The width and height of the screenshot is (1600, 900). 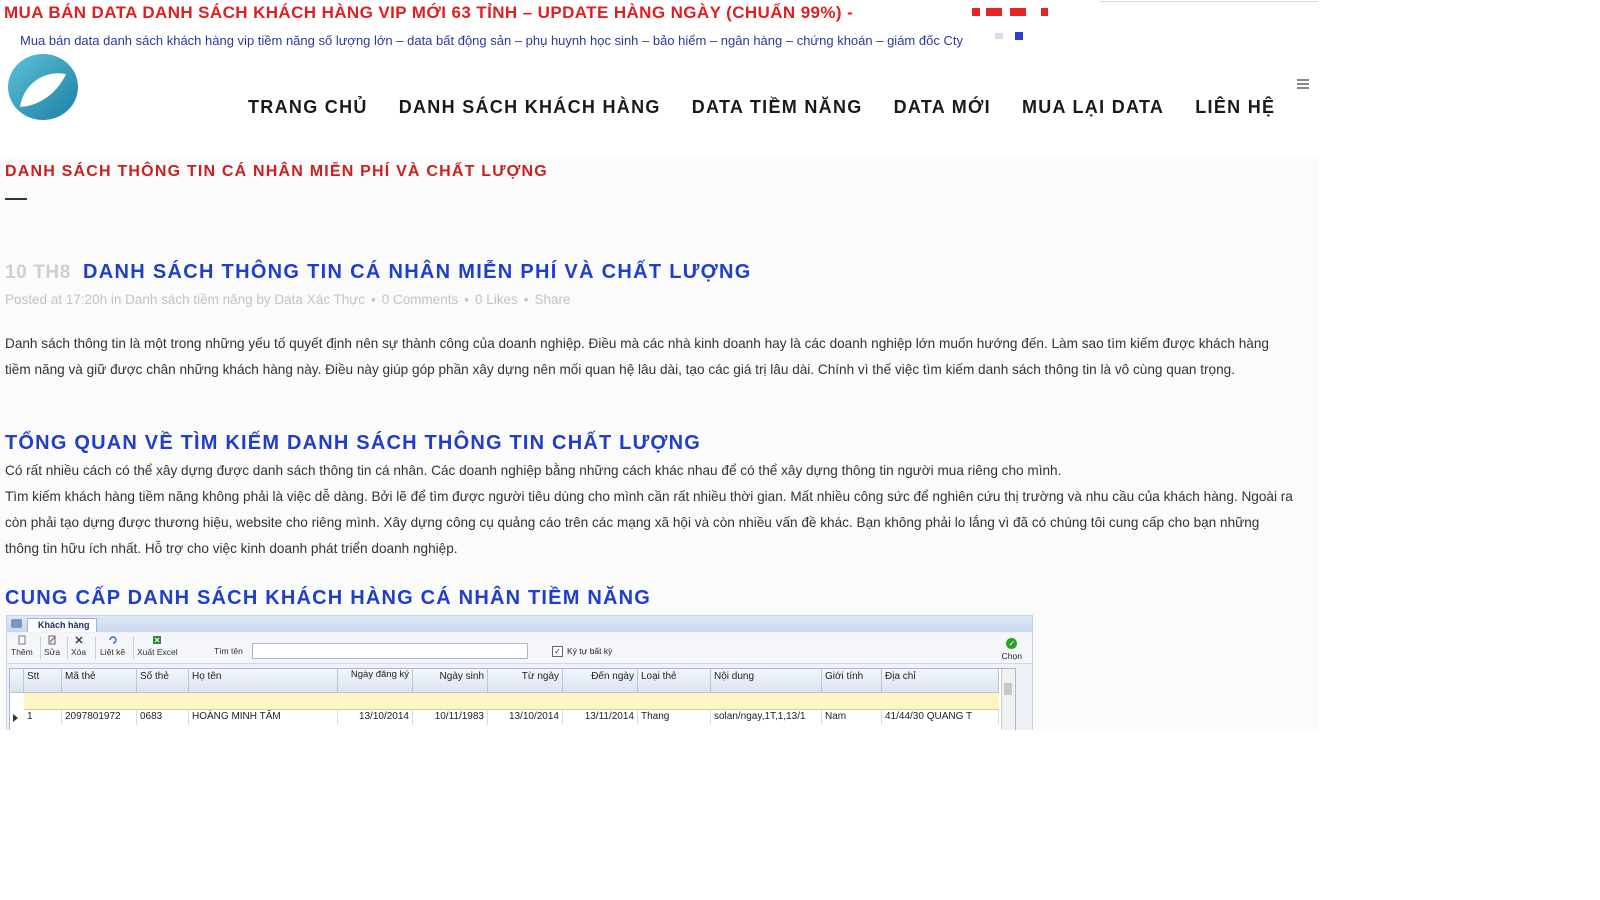 I want to click on post-date: 10 TH8, so click(x=38, y=272).